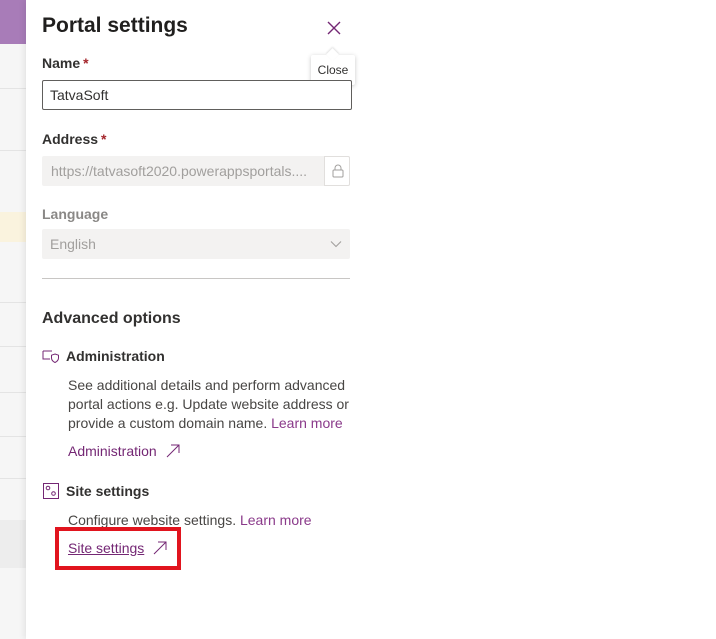 The image size is (716, 639). What do you see at coordinates (61, 63) in the screenshot?
I see `name-label-text: Name` at bounding box center [61, 63].